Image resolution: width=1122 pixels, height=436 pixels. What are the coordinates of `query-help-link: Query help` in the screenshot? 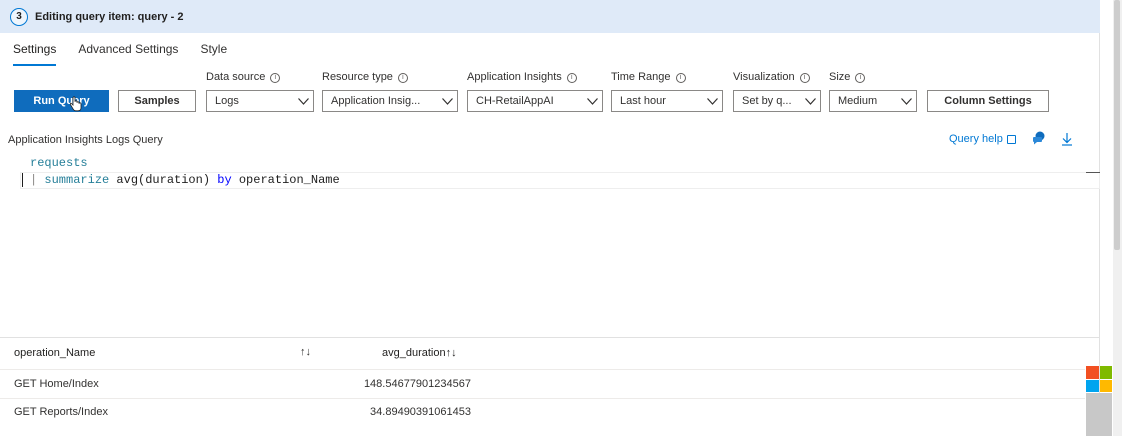 It's located at (982, 139).